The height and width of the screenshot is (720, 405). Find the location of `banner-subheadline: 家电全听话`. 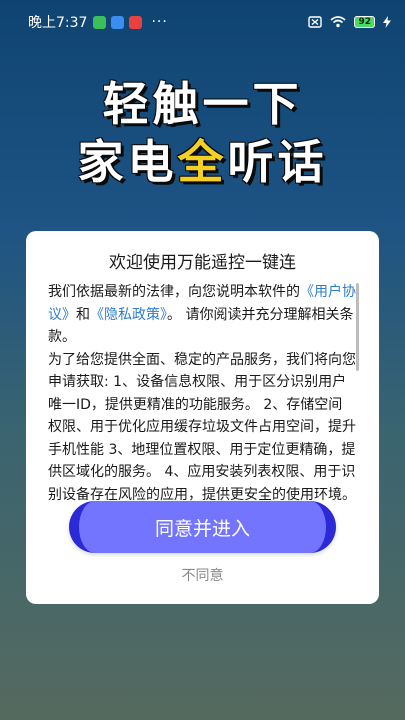

banner-subheadline: 家电全听话 is located at coordinates (202, 159).